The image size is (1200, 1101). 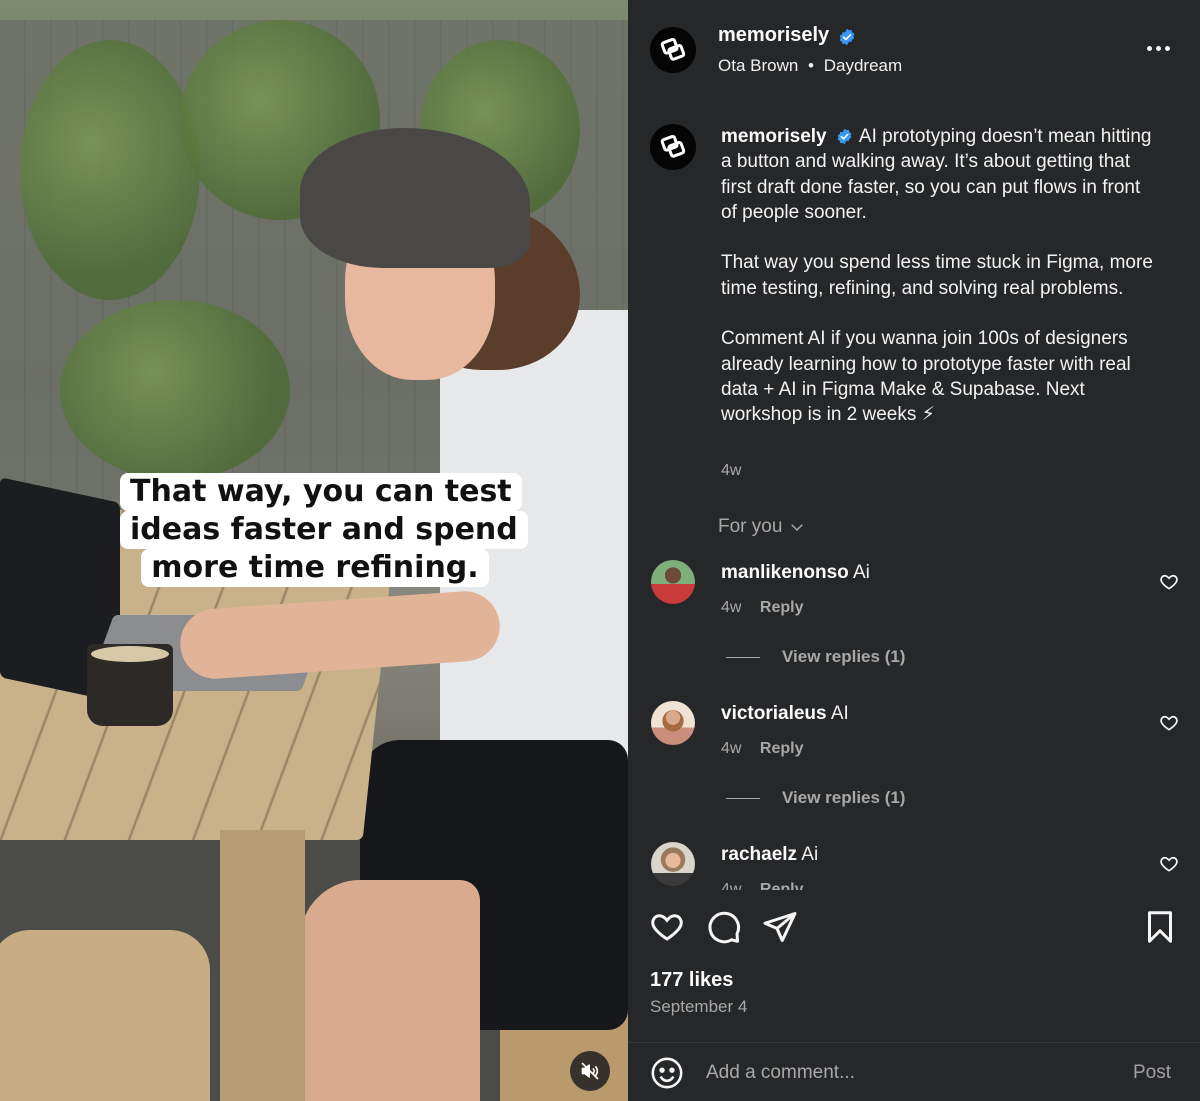 What do you see at coordinates (914, 50) in the screenshot?
I see `post-header: memorisely Ota Brown • Daydream` at bounding box center [914, 50].